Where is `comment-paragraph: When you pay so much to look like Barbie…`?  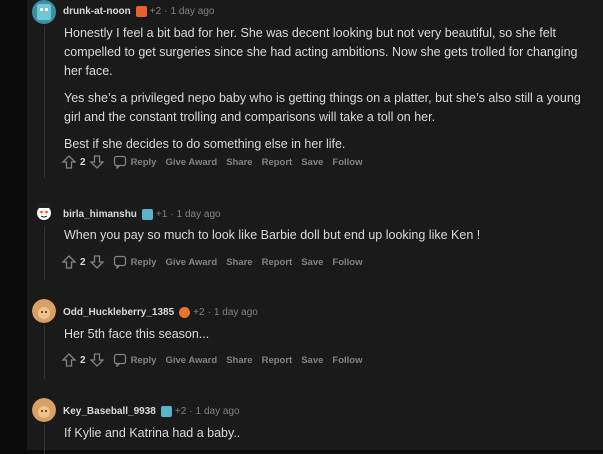 comment-paragraph: When you pay so much to look like Barbie… is located at coordinates (272, 235).